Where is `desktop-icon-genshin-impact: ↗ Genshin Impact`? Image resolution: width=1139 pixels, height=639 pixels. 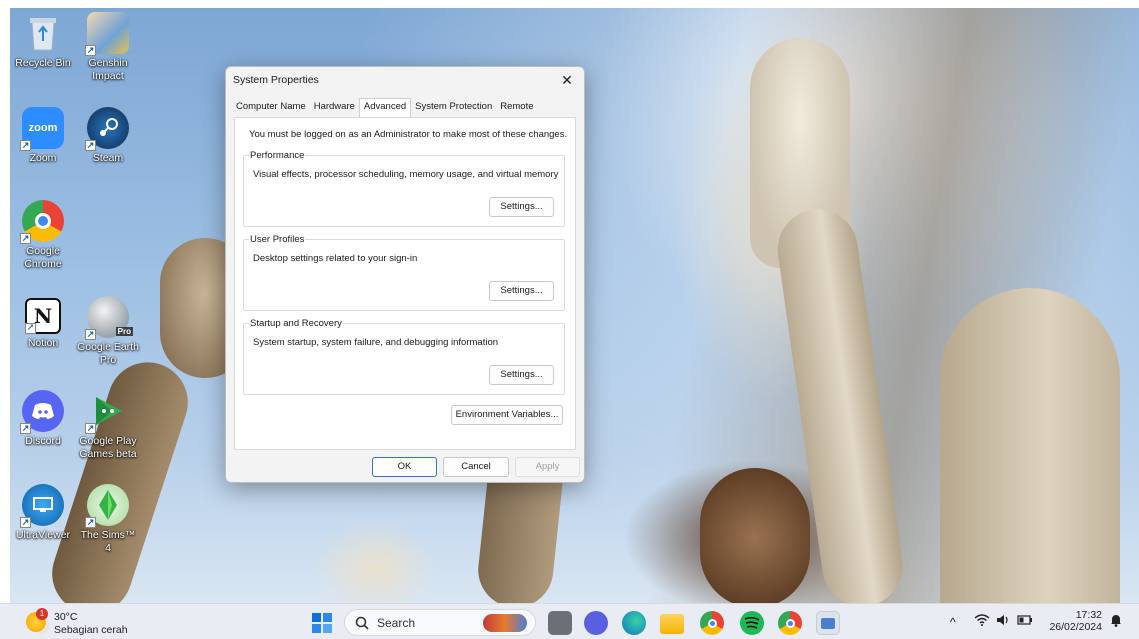
desktop-icon-genshin-impact: ↗ Genshin Impact is located at coordinates (108, 47).